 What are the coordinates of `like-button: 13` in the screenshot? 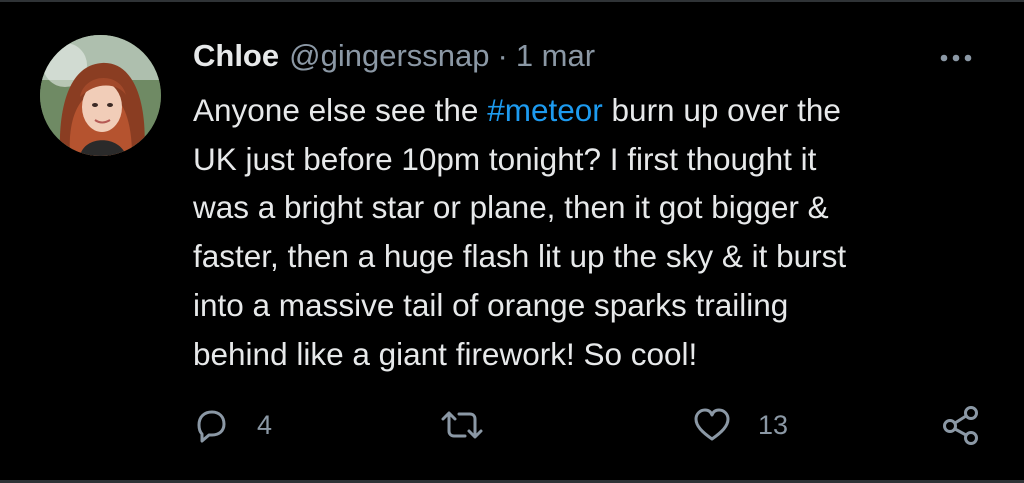 It's located at (740, 425).